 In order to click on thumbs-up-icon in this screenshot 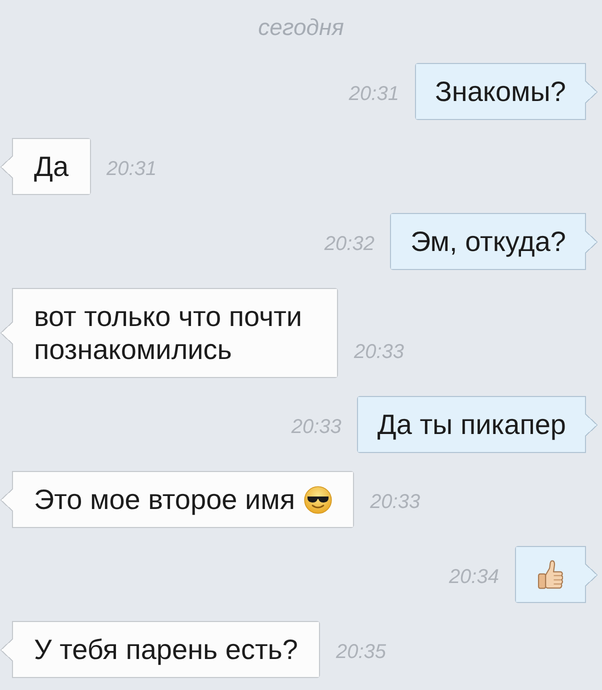, I will do `click(550, 574)`.